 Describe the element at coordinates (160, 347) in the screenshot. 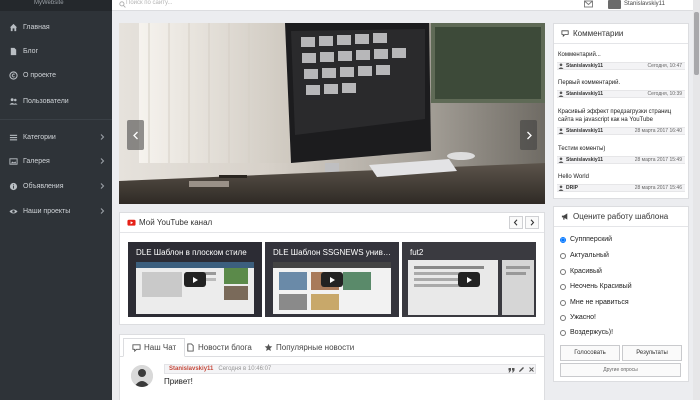

I see `tab-label: Наш Чат` at that location.